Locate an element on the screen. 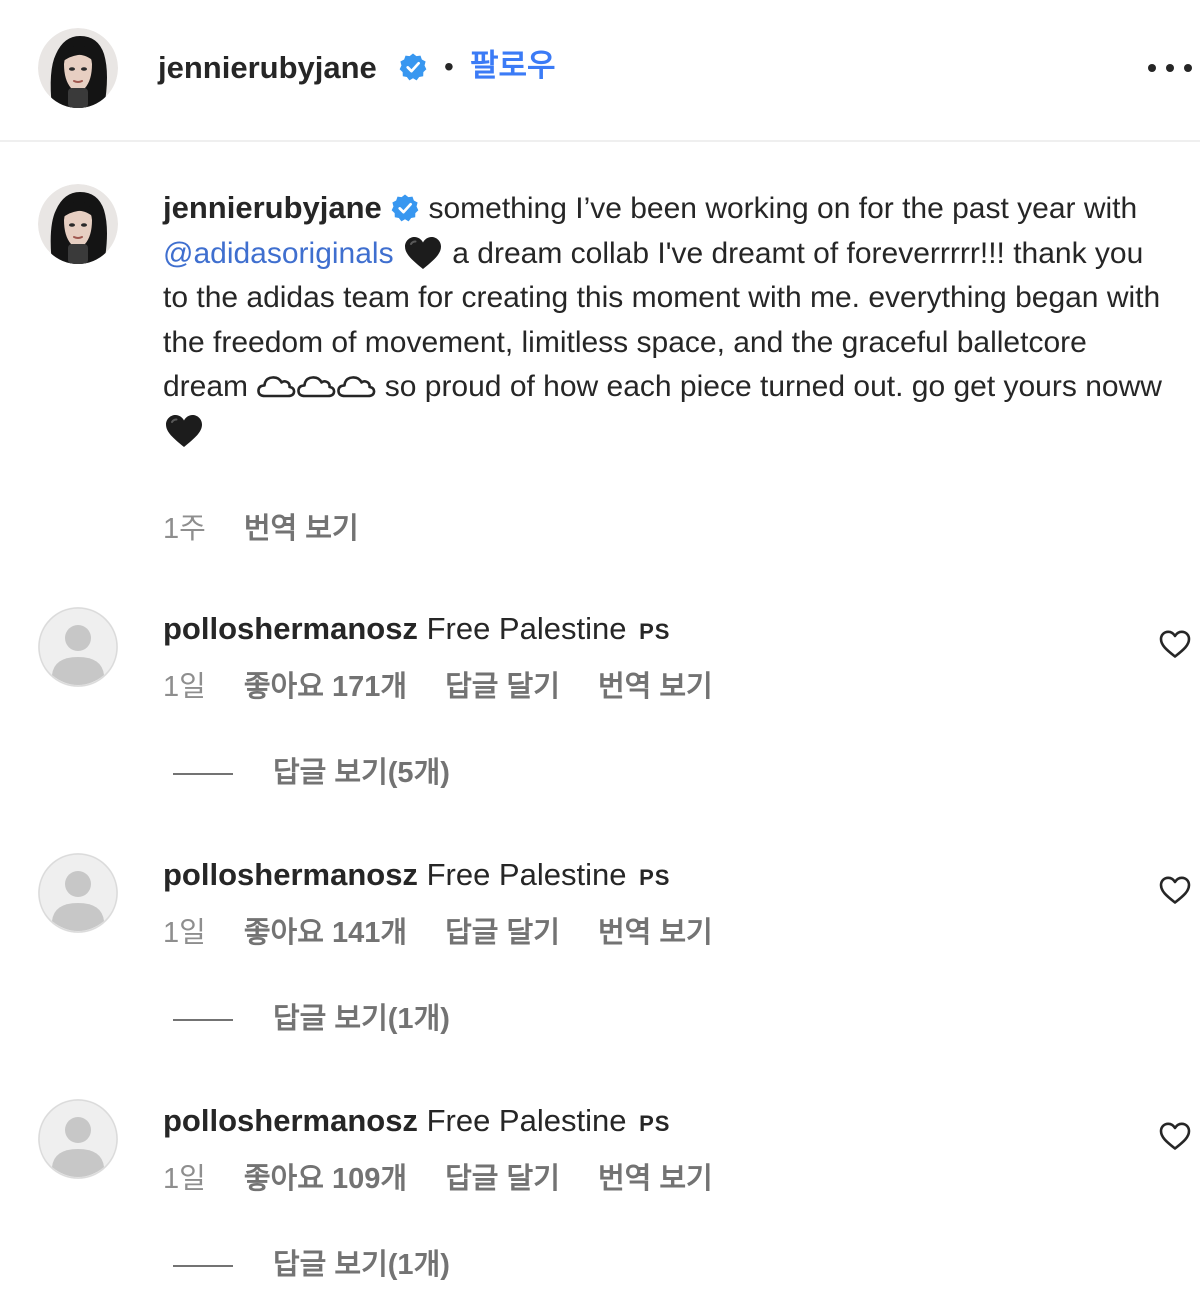 The width and height of the screenshot is (1200, 1301). view-replies-button: 답글 보기(5개) is located at coordinates (311, 773).